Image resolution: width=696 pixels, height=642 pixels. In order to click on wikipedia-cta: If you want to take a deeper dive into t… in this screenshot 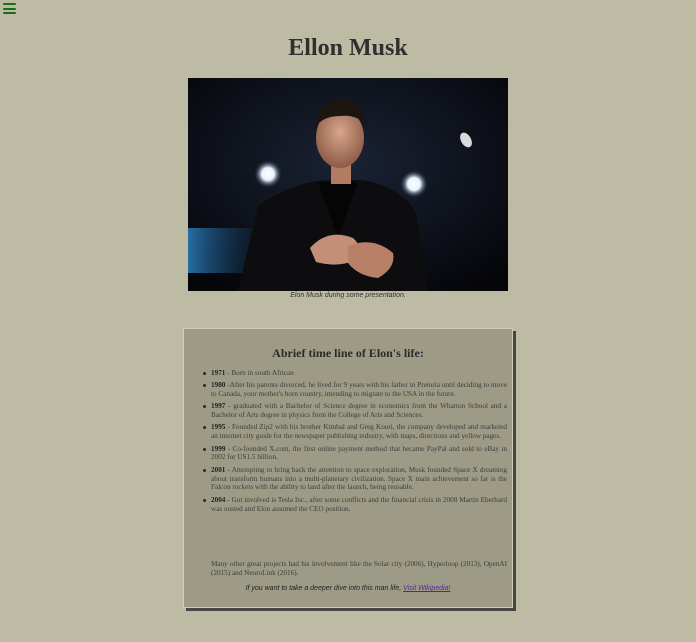, I will do `click(348, 588)`.